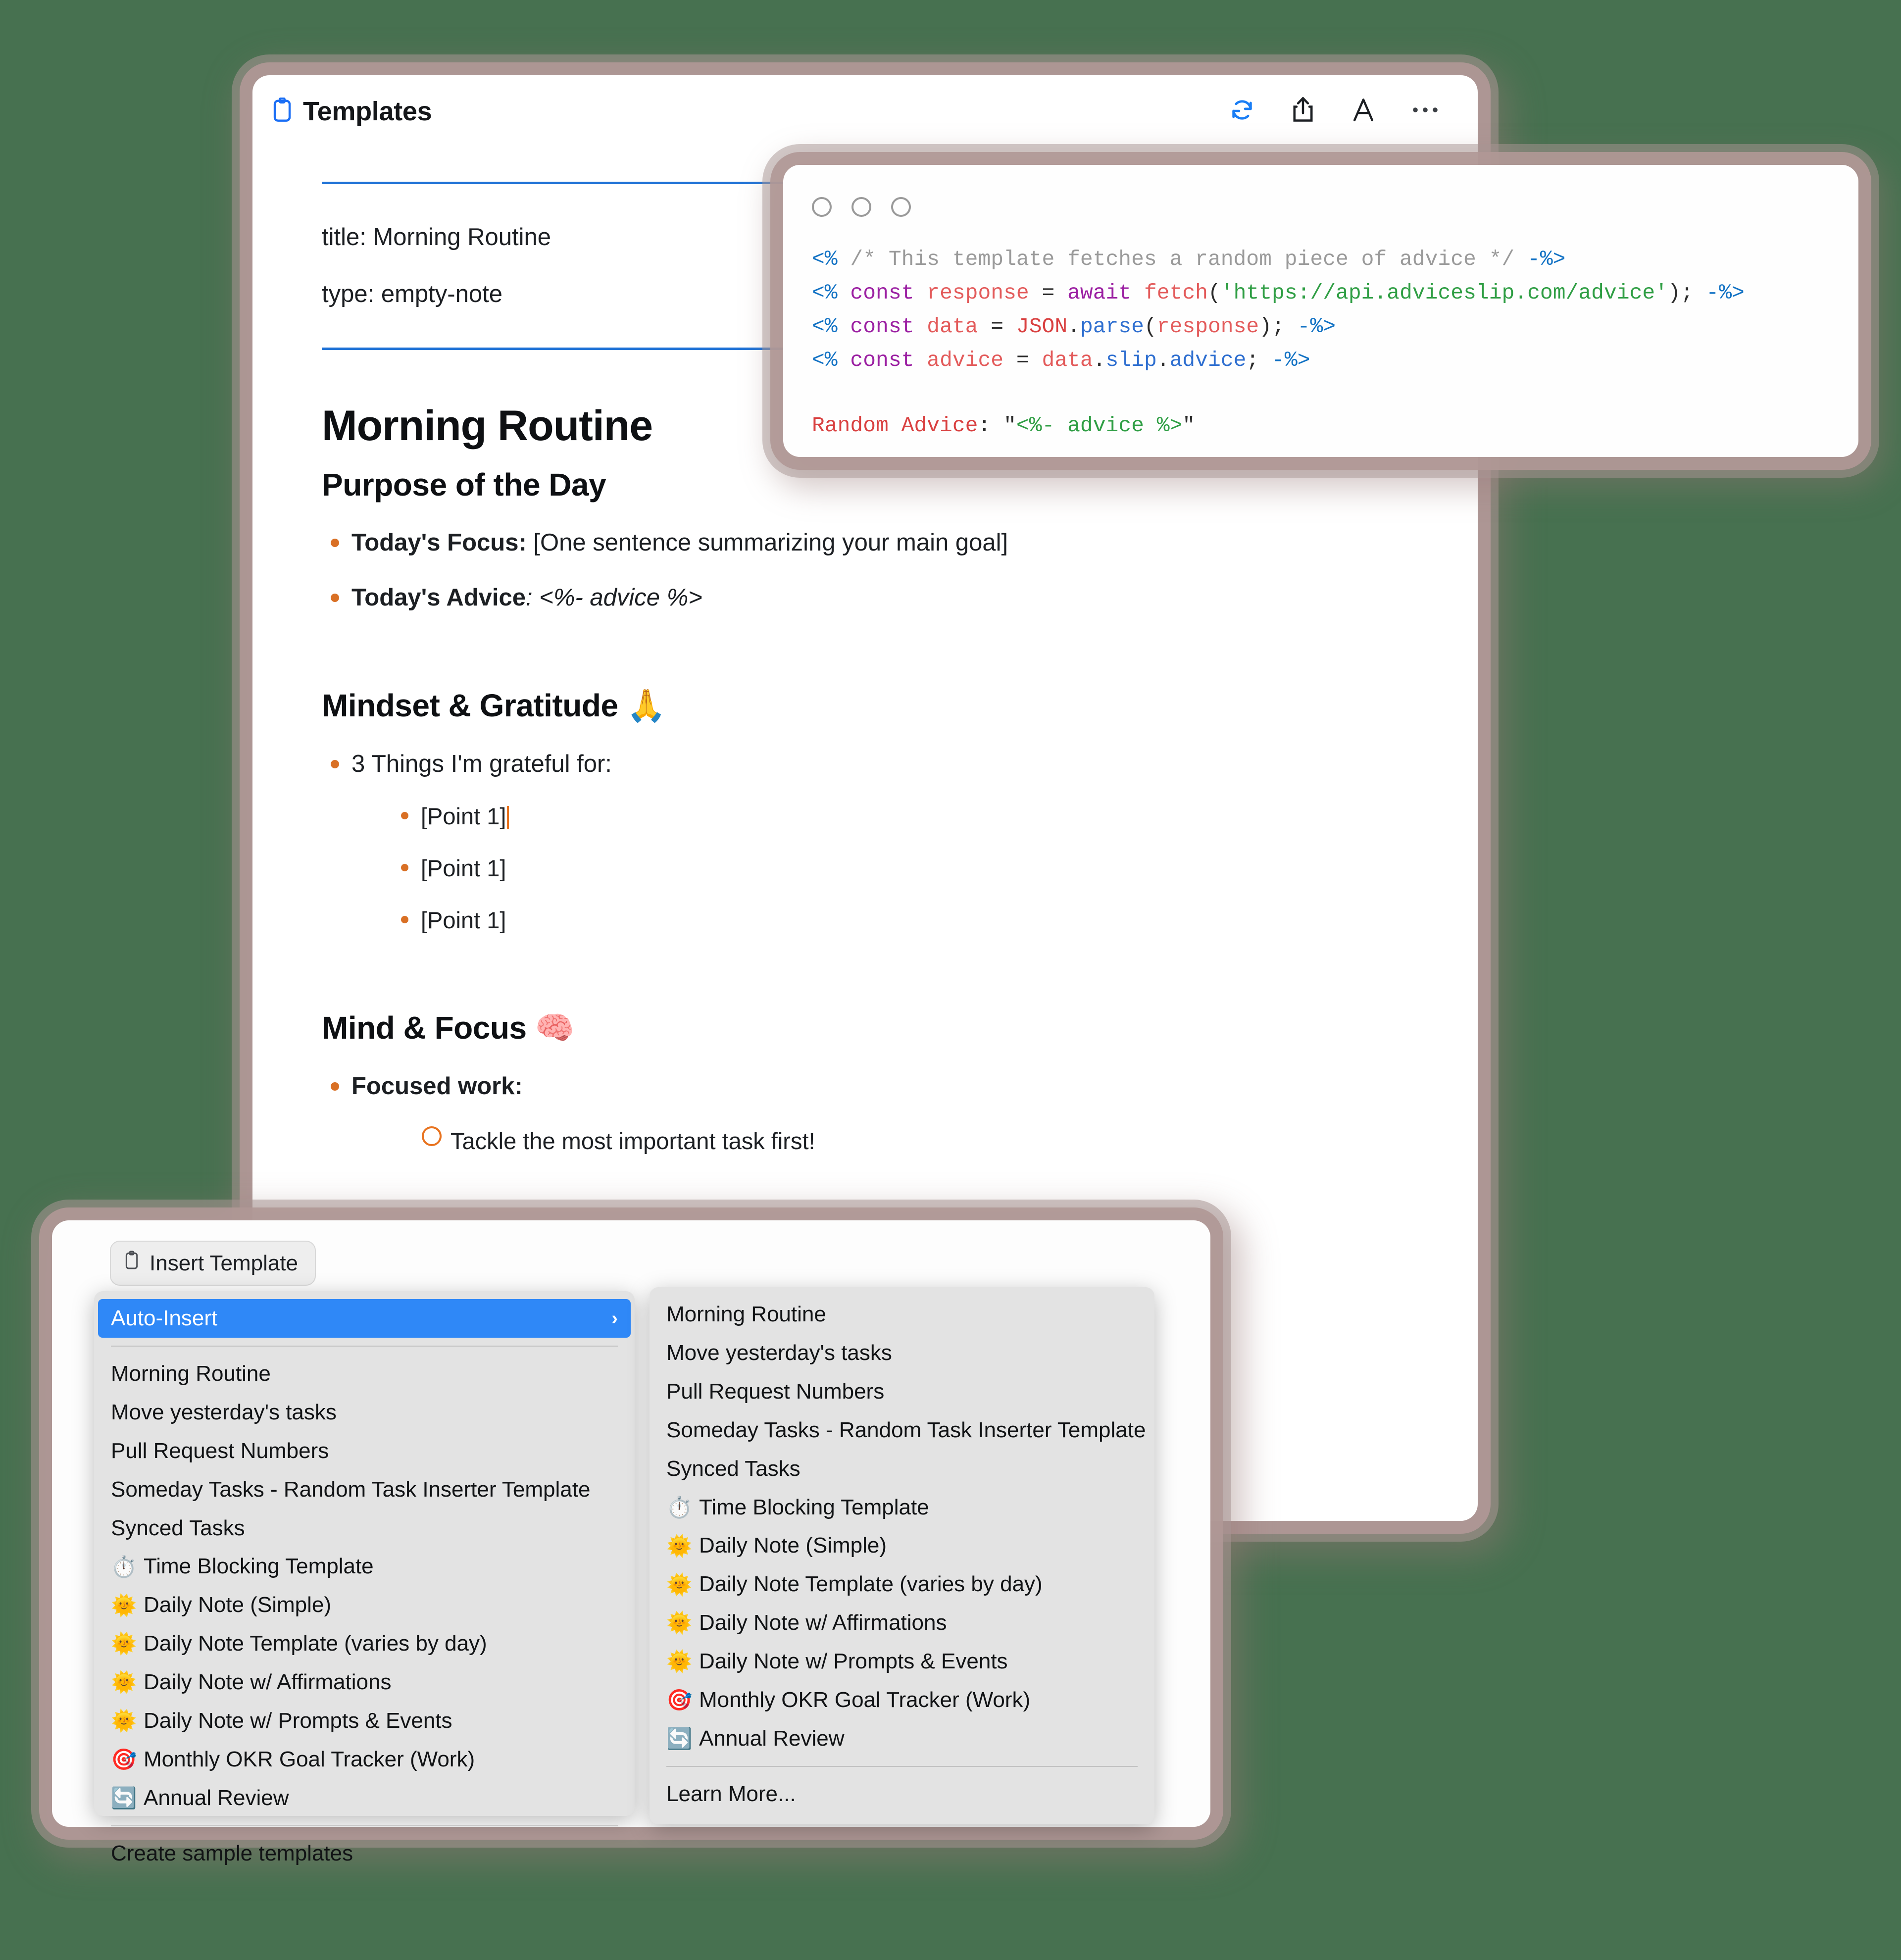  Describe the element at coordinates (364, 1644) in the screenshot. I see `menu-item: 🌞 Daily Note Template (varies by day)` at that location.